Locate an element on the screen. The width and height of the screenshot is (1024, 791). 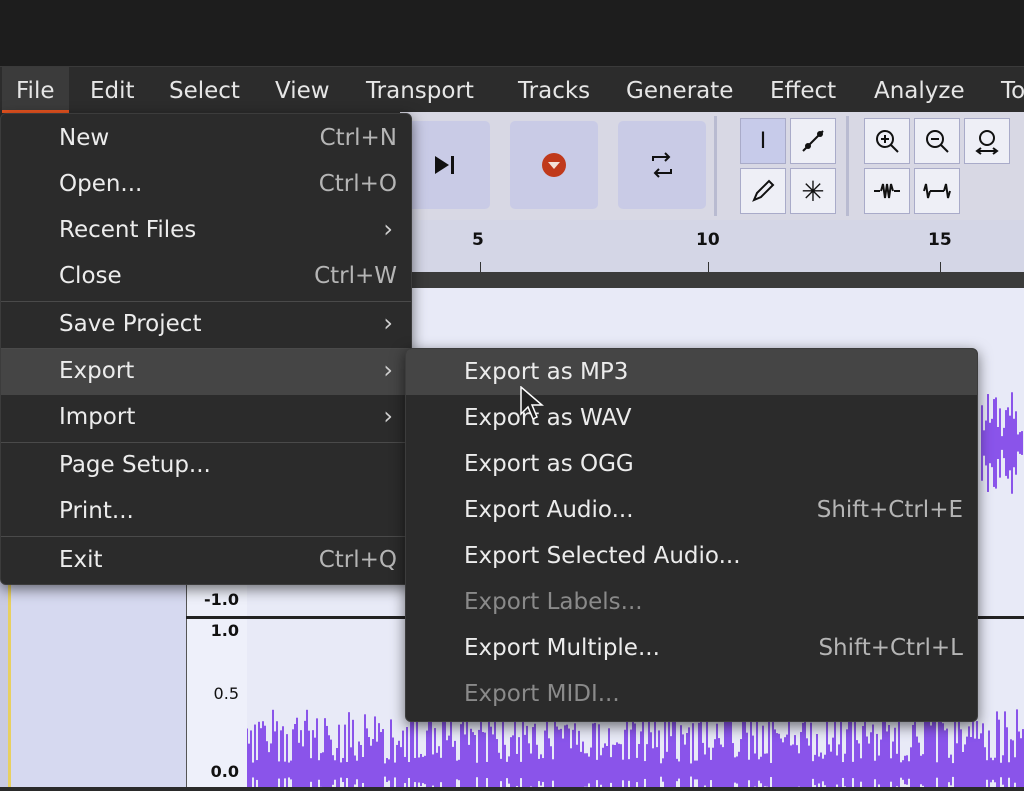
loop-button is located at coordinates (662, 165).